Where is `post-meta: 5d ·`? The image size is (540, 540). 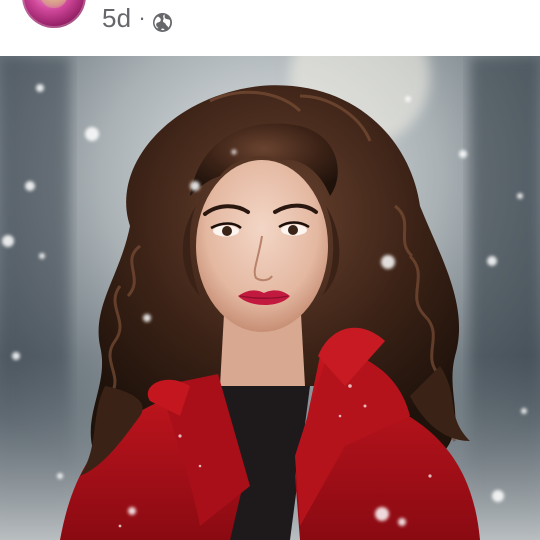
post-meta: 5d · is located at coordinates (137, 18).